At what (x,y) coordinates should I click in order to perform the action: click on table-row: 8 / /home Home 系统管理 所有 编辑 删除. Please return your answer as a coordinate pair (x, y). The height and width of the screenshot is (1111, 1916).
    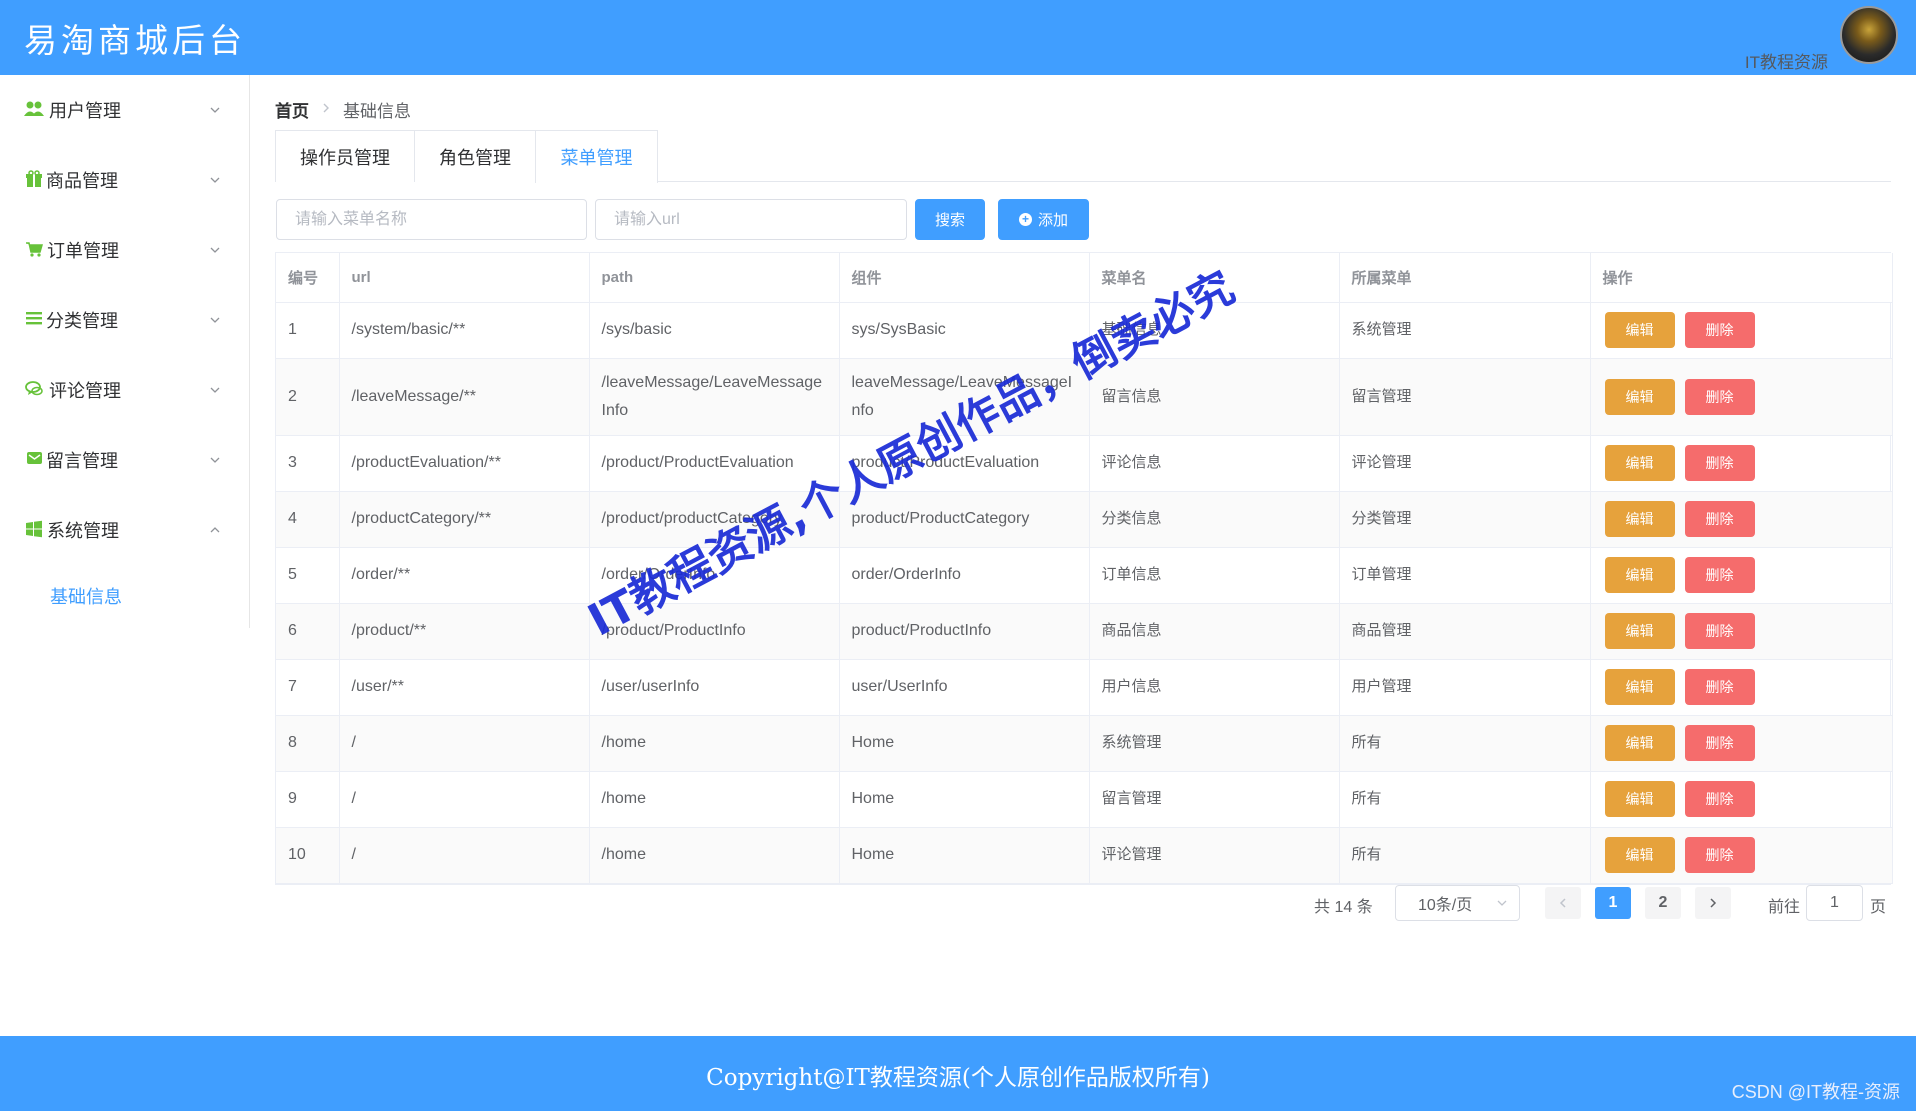
    Looking at the image, I should click on (1084, 743).